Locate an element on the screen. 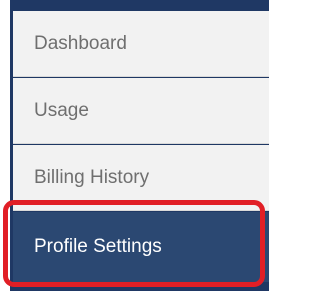 This screenshot has height=291, width=320. sidebar-item-label: Billing History is located at coordinates (92, 177).